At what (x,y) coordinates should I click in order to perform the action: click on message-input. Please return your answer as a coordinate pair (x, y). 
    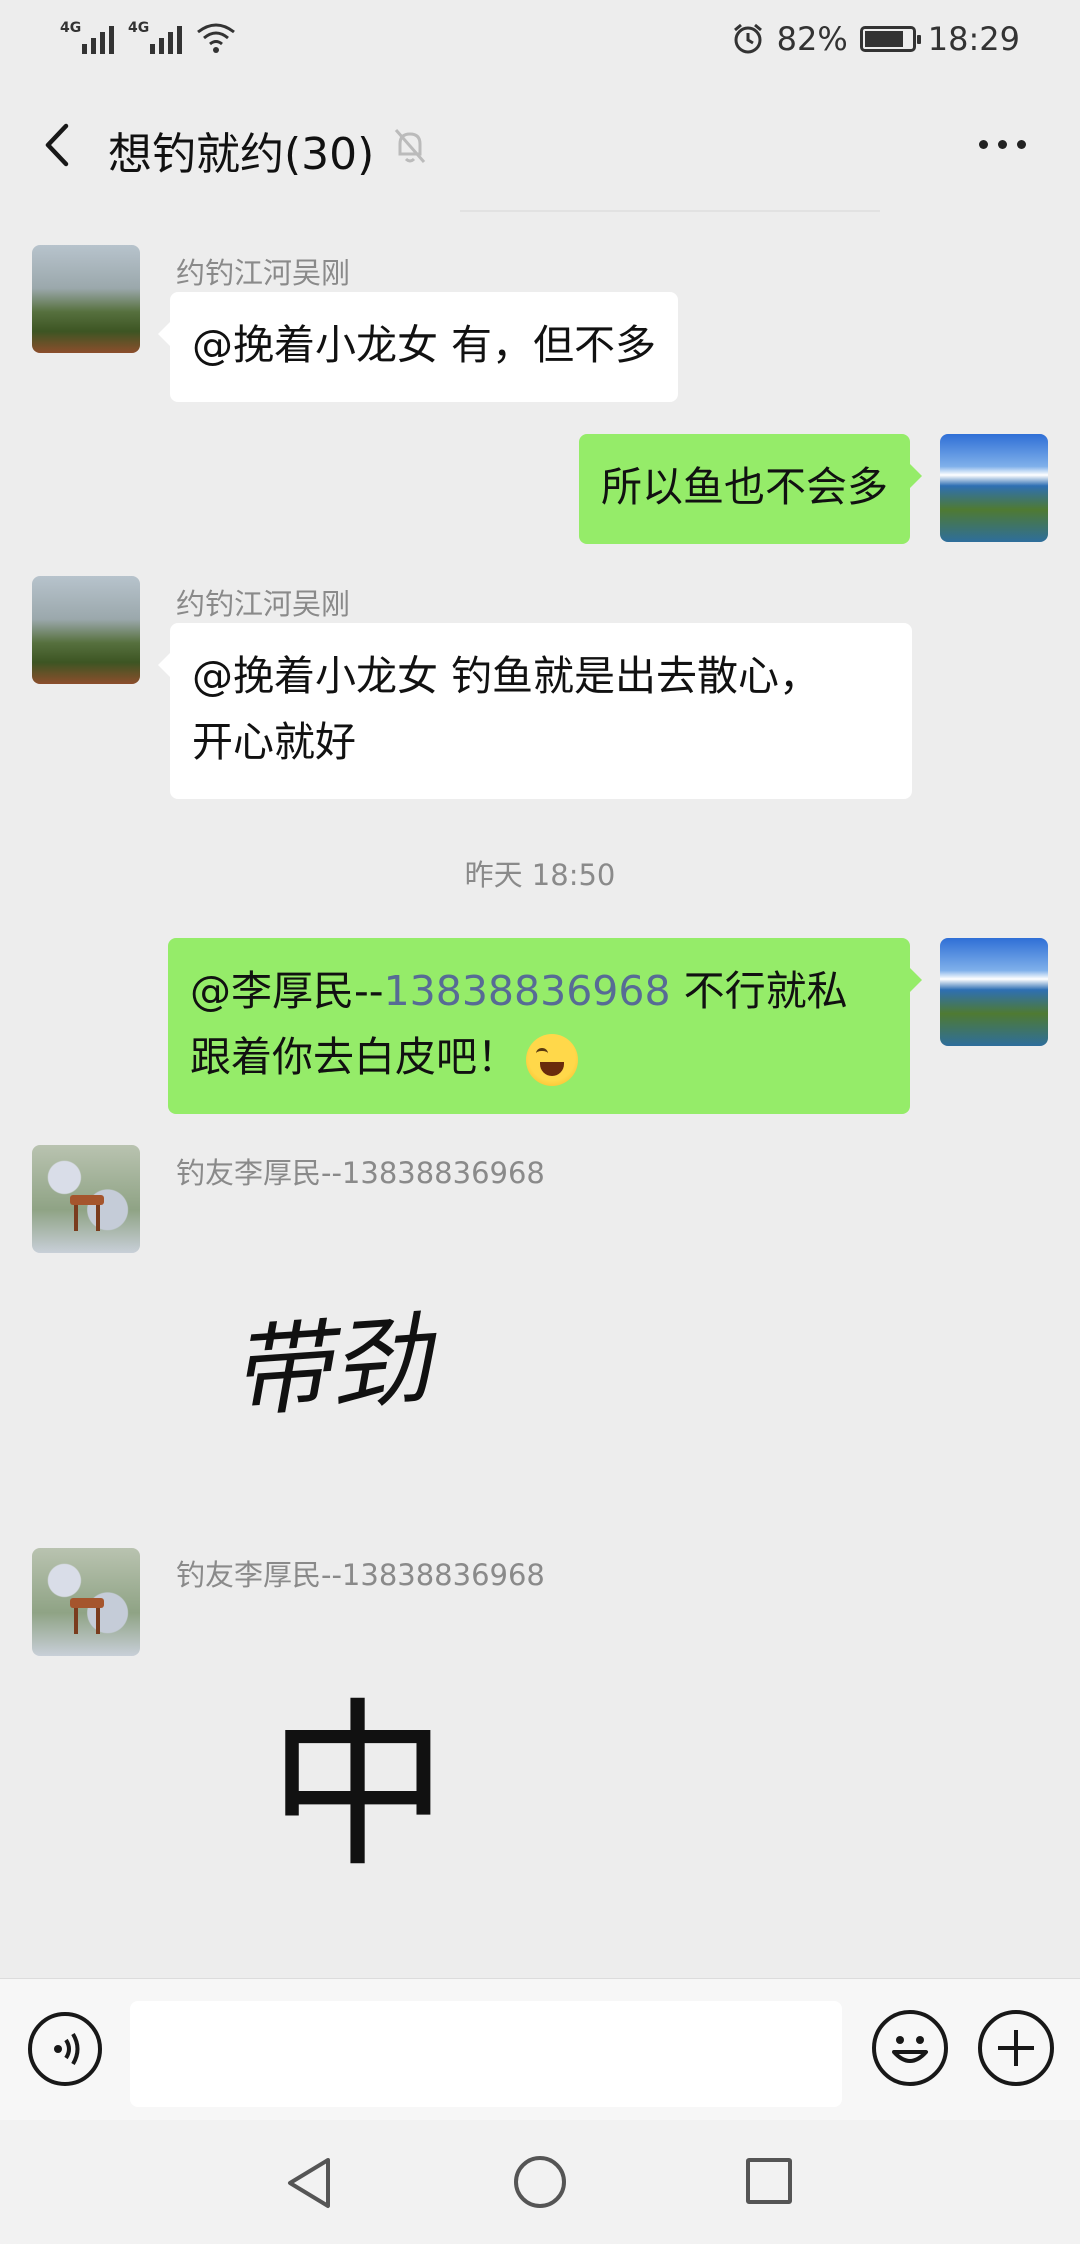
    Looking at the image, I should click on (486, 2054).